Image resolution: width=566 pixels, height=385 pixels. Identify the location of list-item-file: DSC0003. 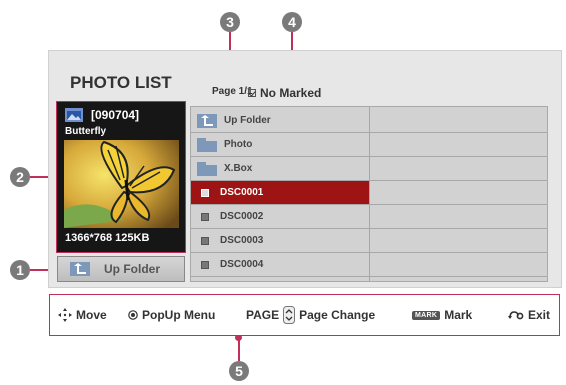
(280, 241).